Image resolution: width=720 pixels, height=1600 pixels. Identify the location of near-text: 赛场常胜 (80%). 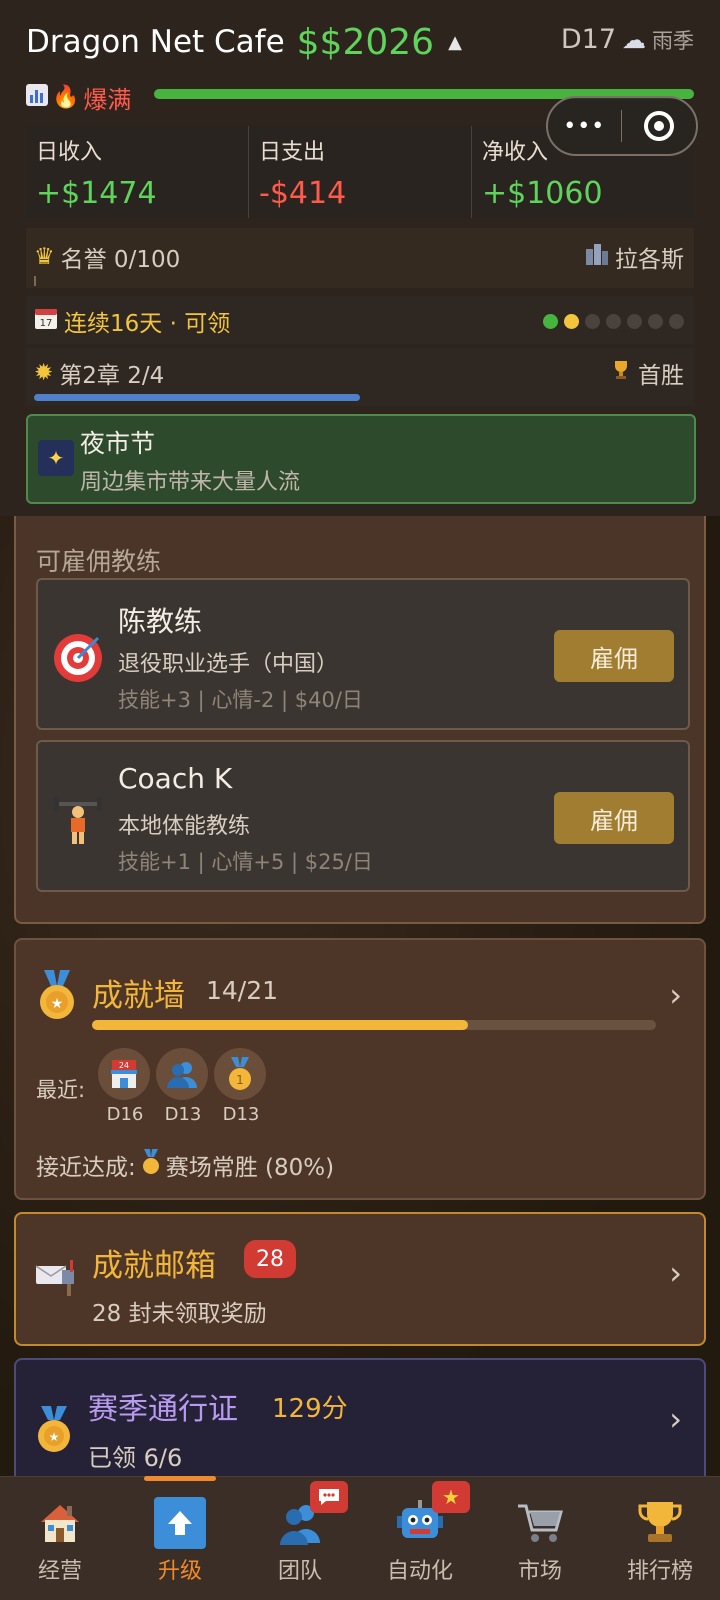
(250, 1168).